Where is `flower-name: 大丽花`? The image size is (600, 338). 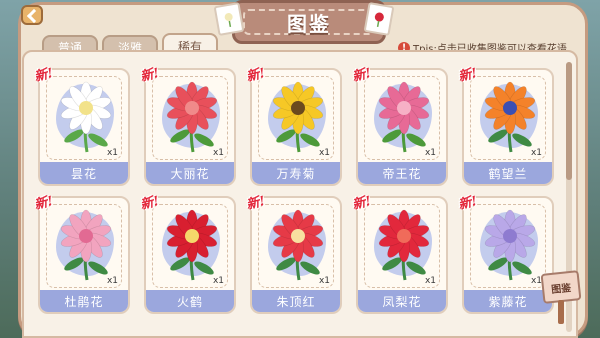
flower-name: 大丽花 is located at coordinates (190, 173).